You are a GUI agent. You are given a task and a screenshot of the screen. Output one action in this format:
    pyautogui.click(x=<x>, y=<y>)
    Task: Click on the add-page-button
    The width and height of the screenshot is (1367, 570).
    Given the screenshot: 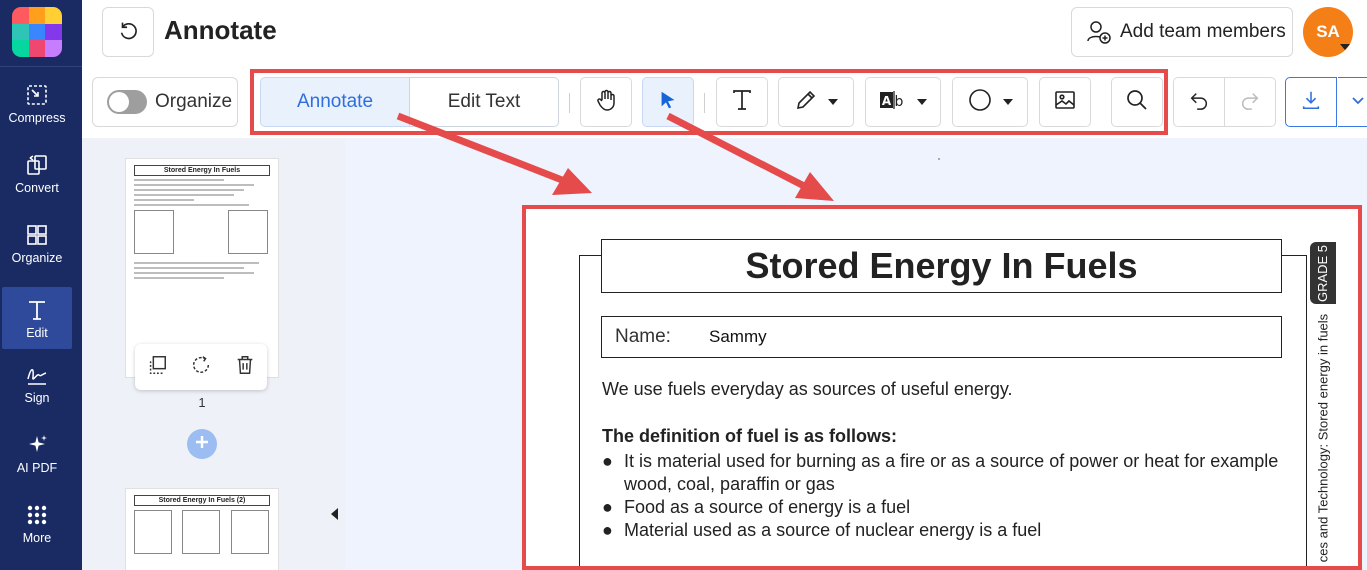 What is the action you would take?
    pyautogui.click(x=202, y=444)
    